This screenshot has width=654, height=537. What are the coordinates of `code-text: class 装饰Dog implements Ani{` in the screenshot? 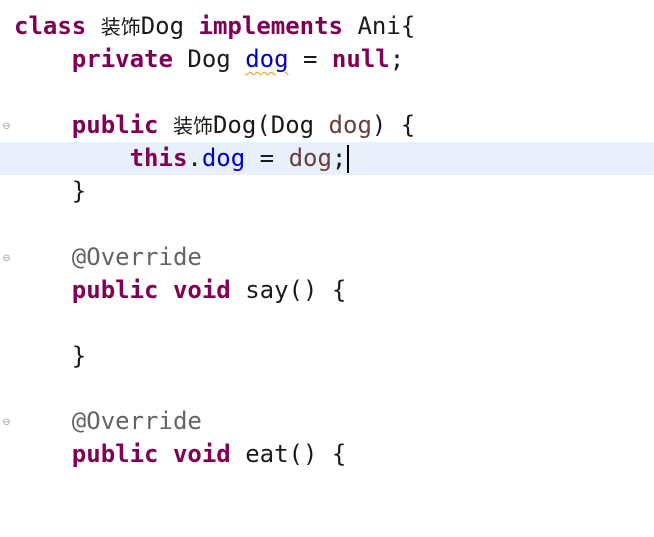 It's located at (214, 27).